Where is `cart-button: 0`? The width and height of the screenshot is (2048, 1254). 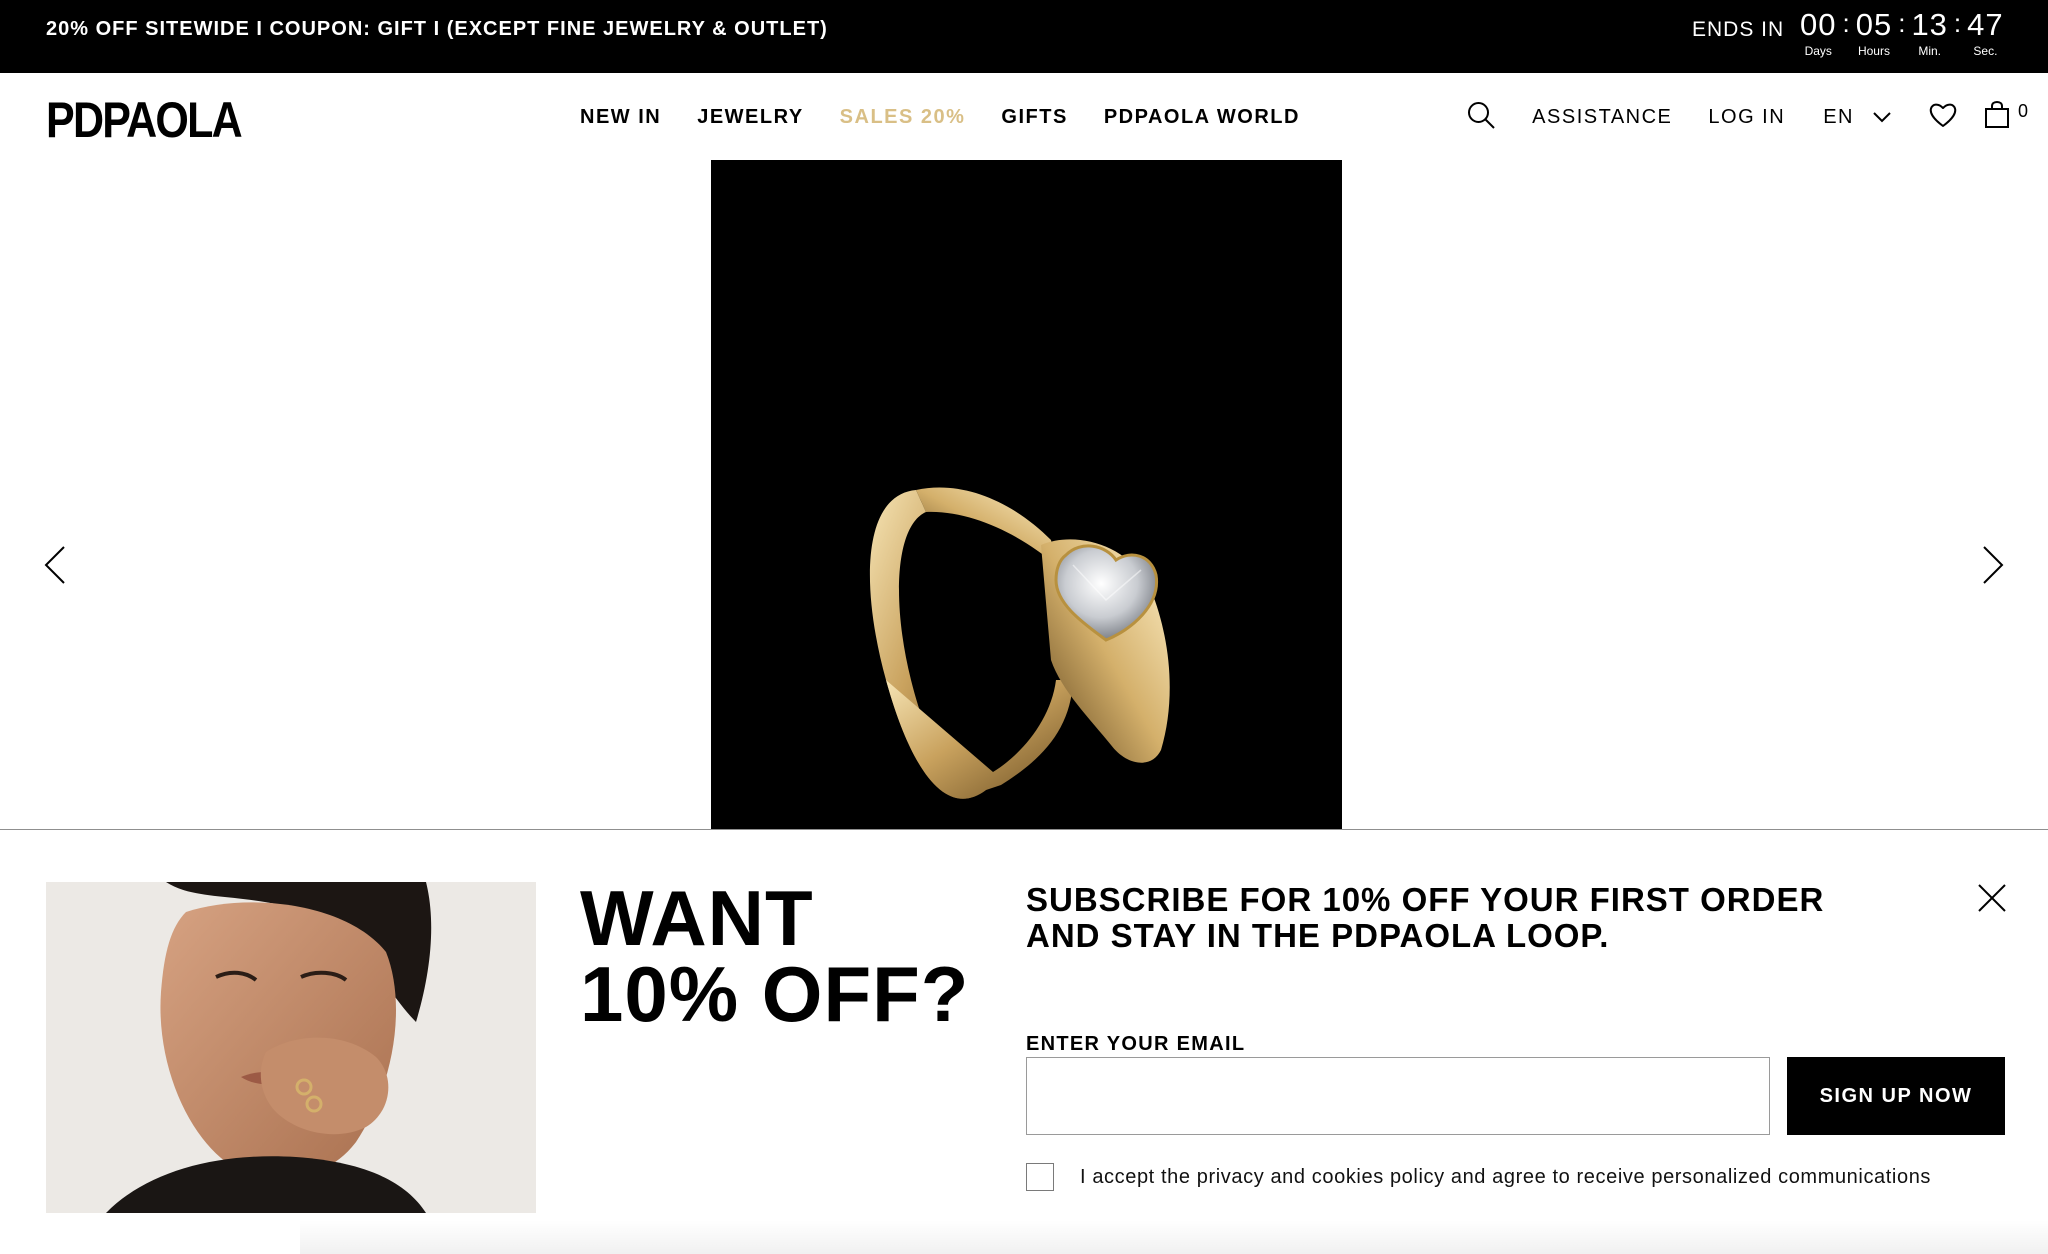 cart-button: 0 is located at coordinates (2006, 117).